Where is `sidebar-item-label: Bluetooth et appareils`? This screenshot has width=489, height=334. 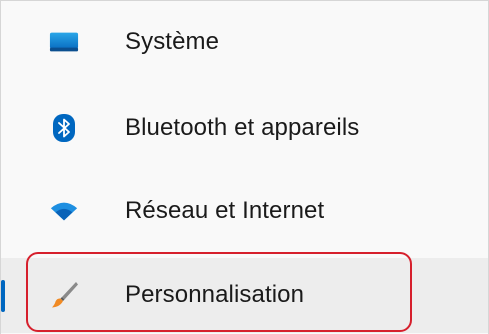 sidebar-item-label: Bluetooth et appareils is located at coordinates (242, 127).